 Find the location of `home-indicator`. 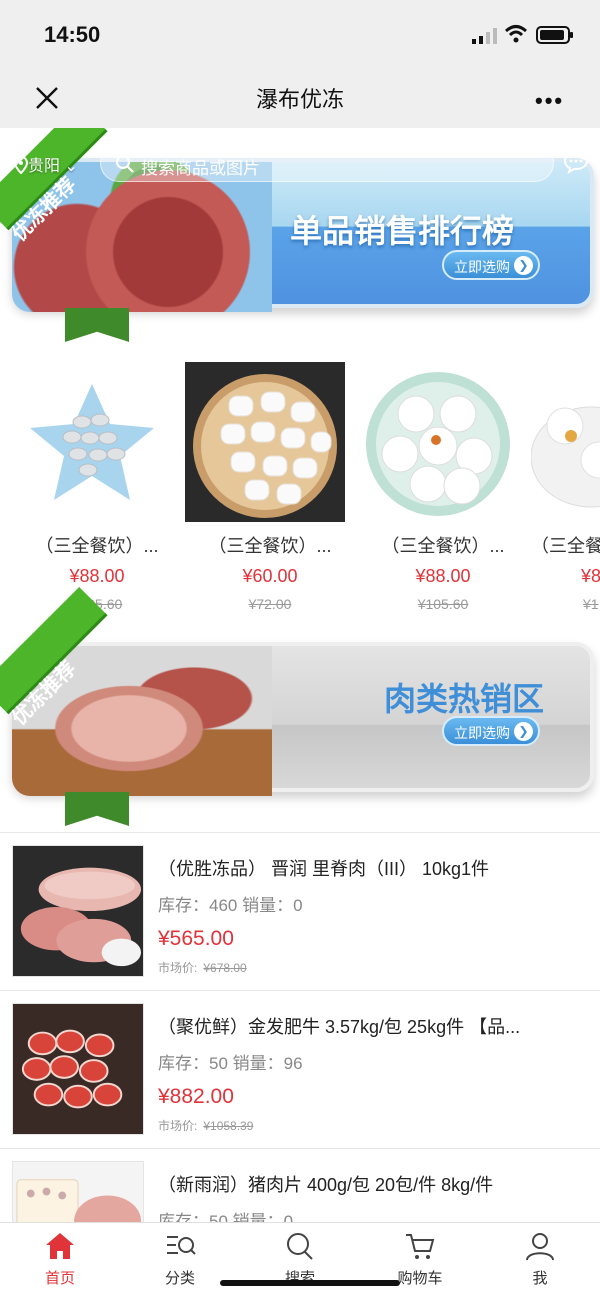

home-indicator is located at coordinates (310, 1283).